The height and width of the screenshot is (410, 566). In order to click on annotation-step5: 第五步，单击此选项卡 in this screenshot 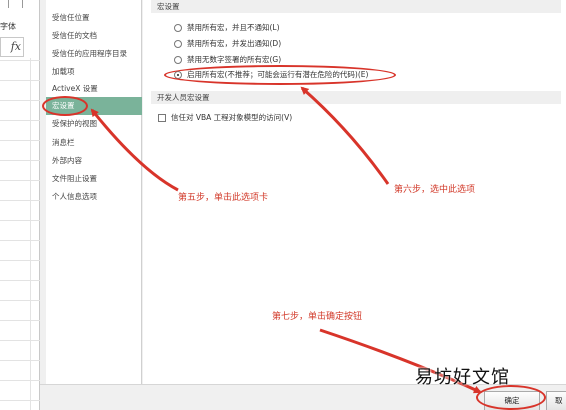, I will do `click(223, 198)`.